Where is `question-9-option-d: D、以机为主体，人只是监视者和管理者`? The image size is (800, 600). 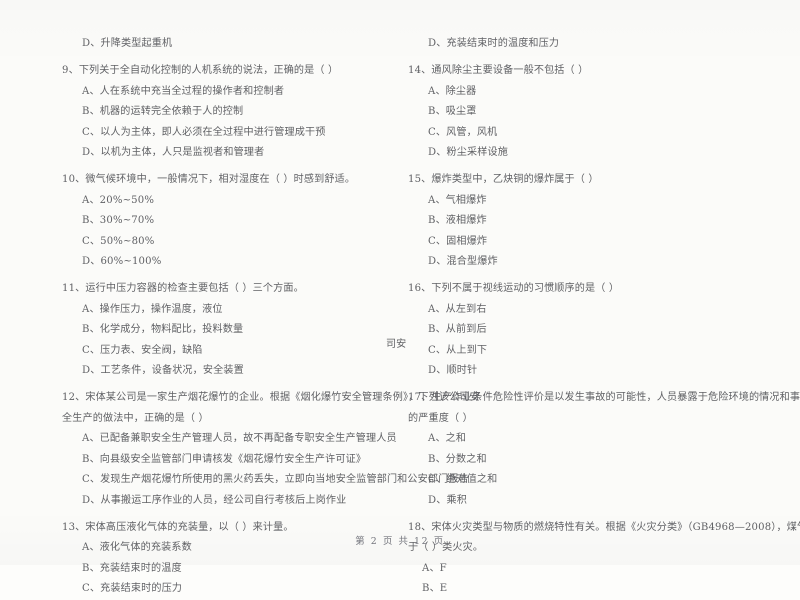 question-9-option-d: D、以机为主体，人只是监视者和管理者 is located at coordinates (227, 153).